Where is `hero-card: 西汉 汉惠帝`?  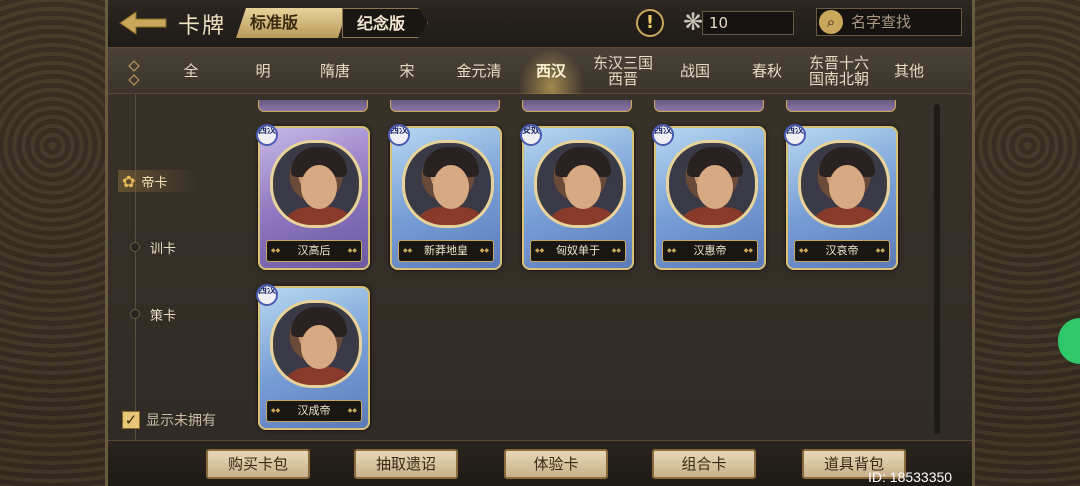
hero-card: 西汉 汉惠帝 is located at coordinates (709, 197).